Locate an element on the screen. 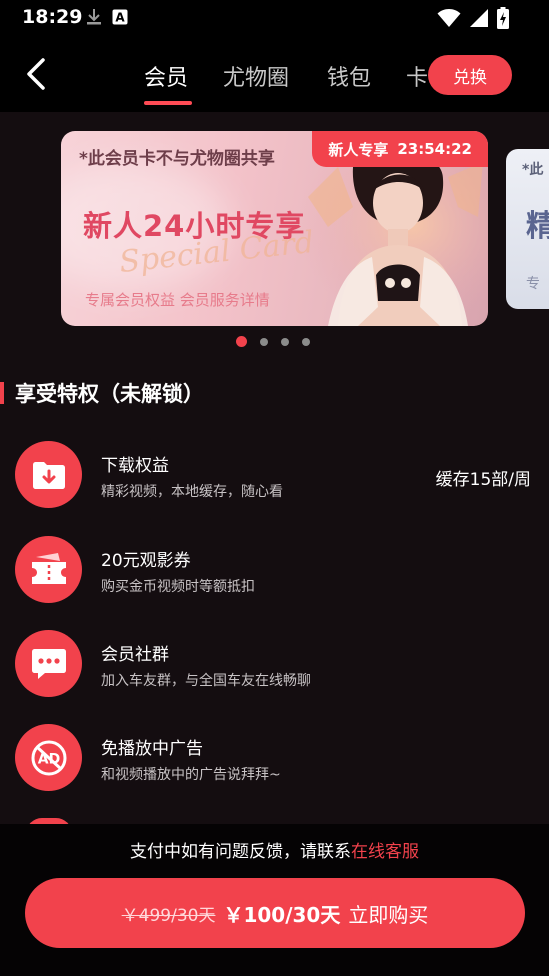  section-accent-bar is located at coordinates (2, 393).